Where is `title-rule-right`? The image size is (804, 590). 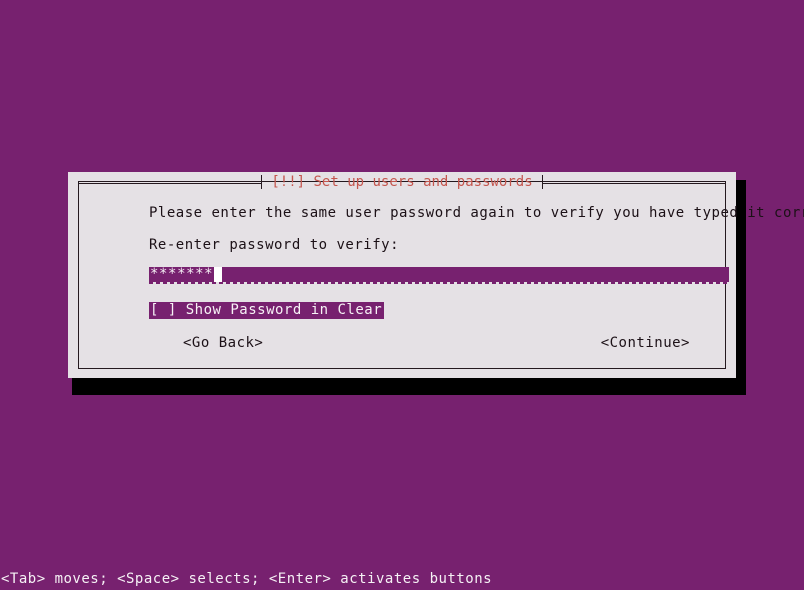
title-rule-right is located at coordinates (634, 183).